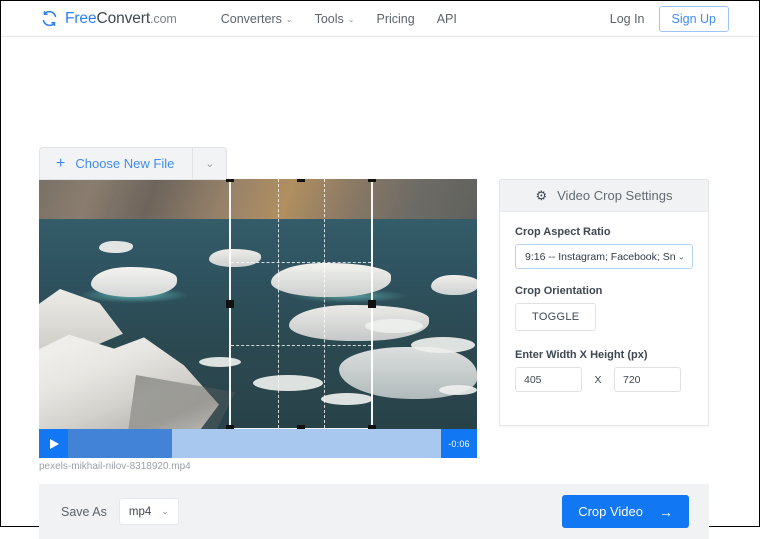 This screenshot has height=539, width=760. Describe the element at coordinates (301, 306) in the screenshot. I see `crop-selection-box` at that location.